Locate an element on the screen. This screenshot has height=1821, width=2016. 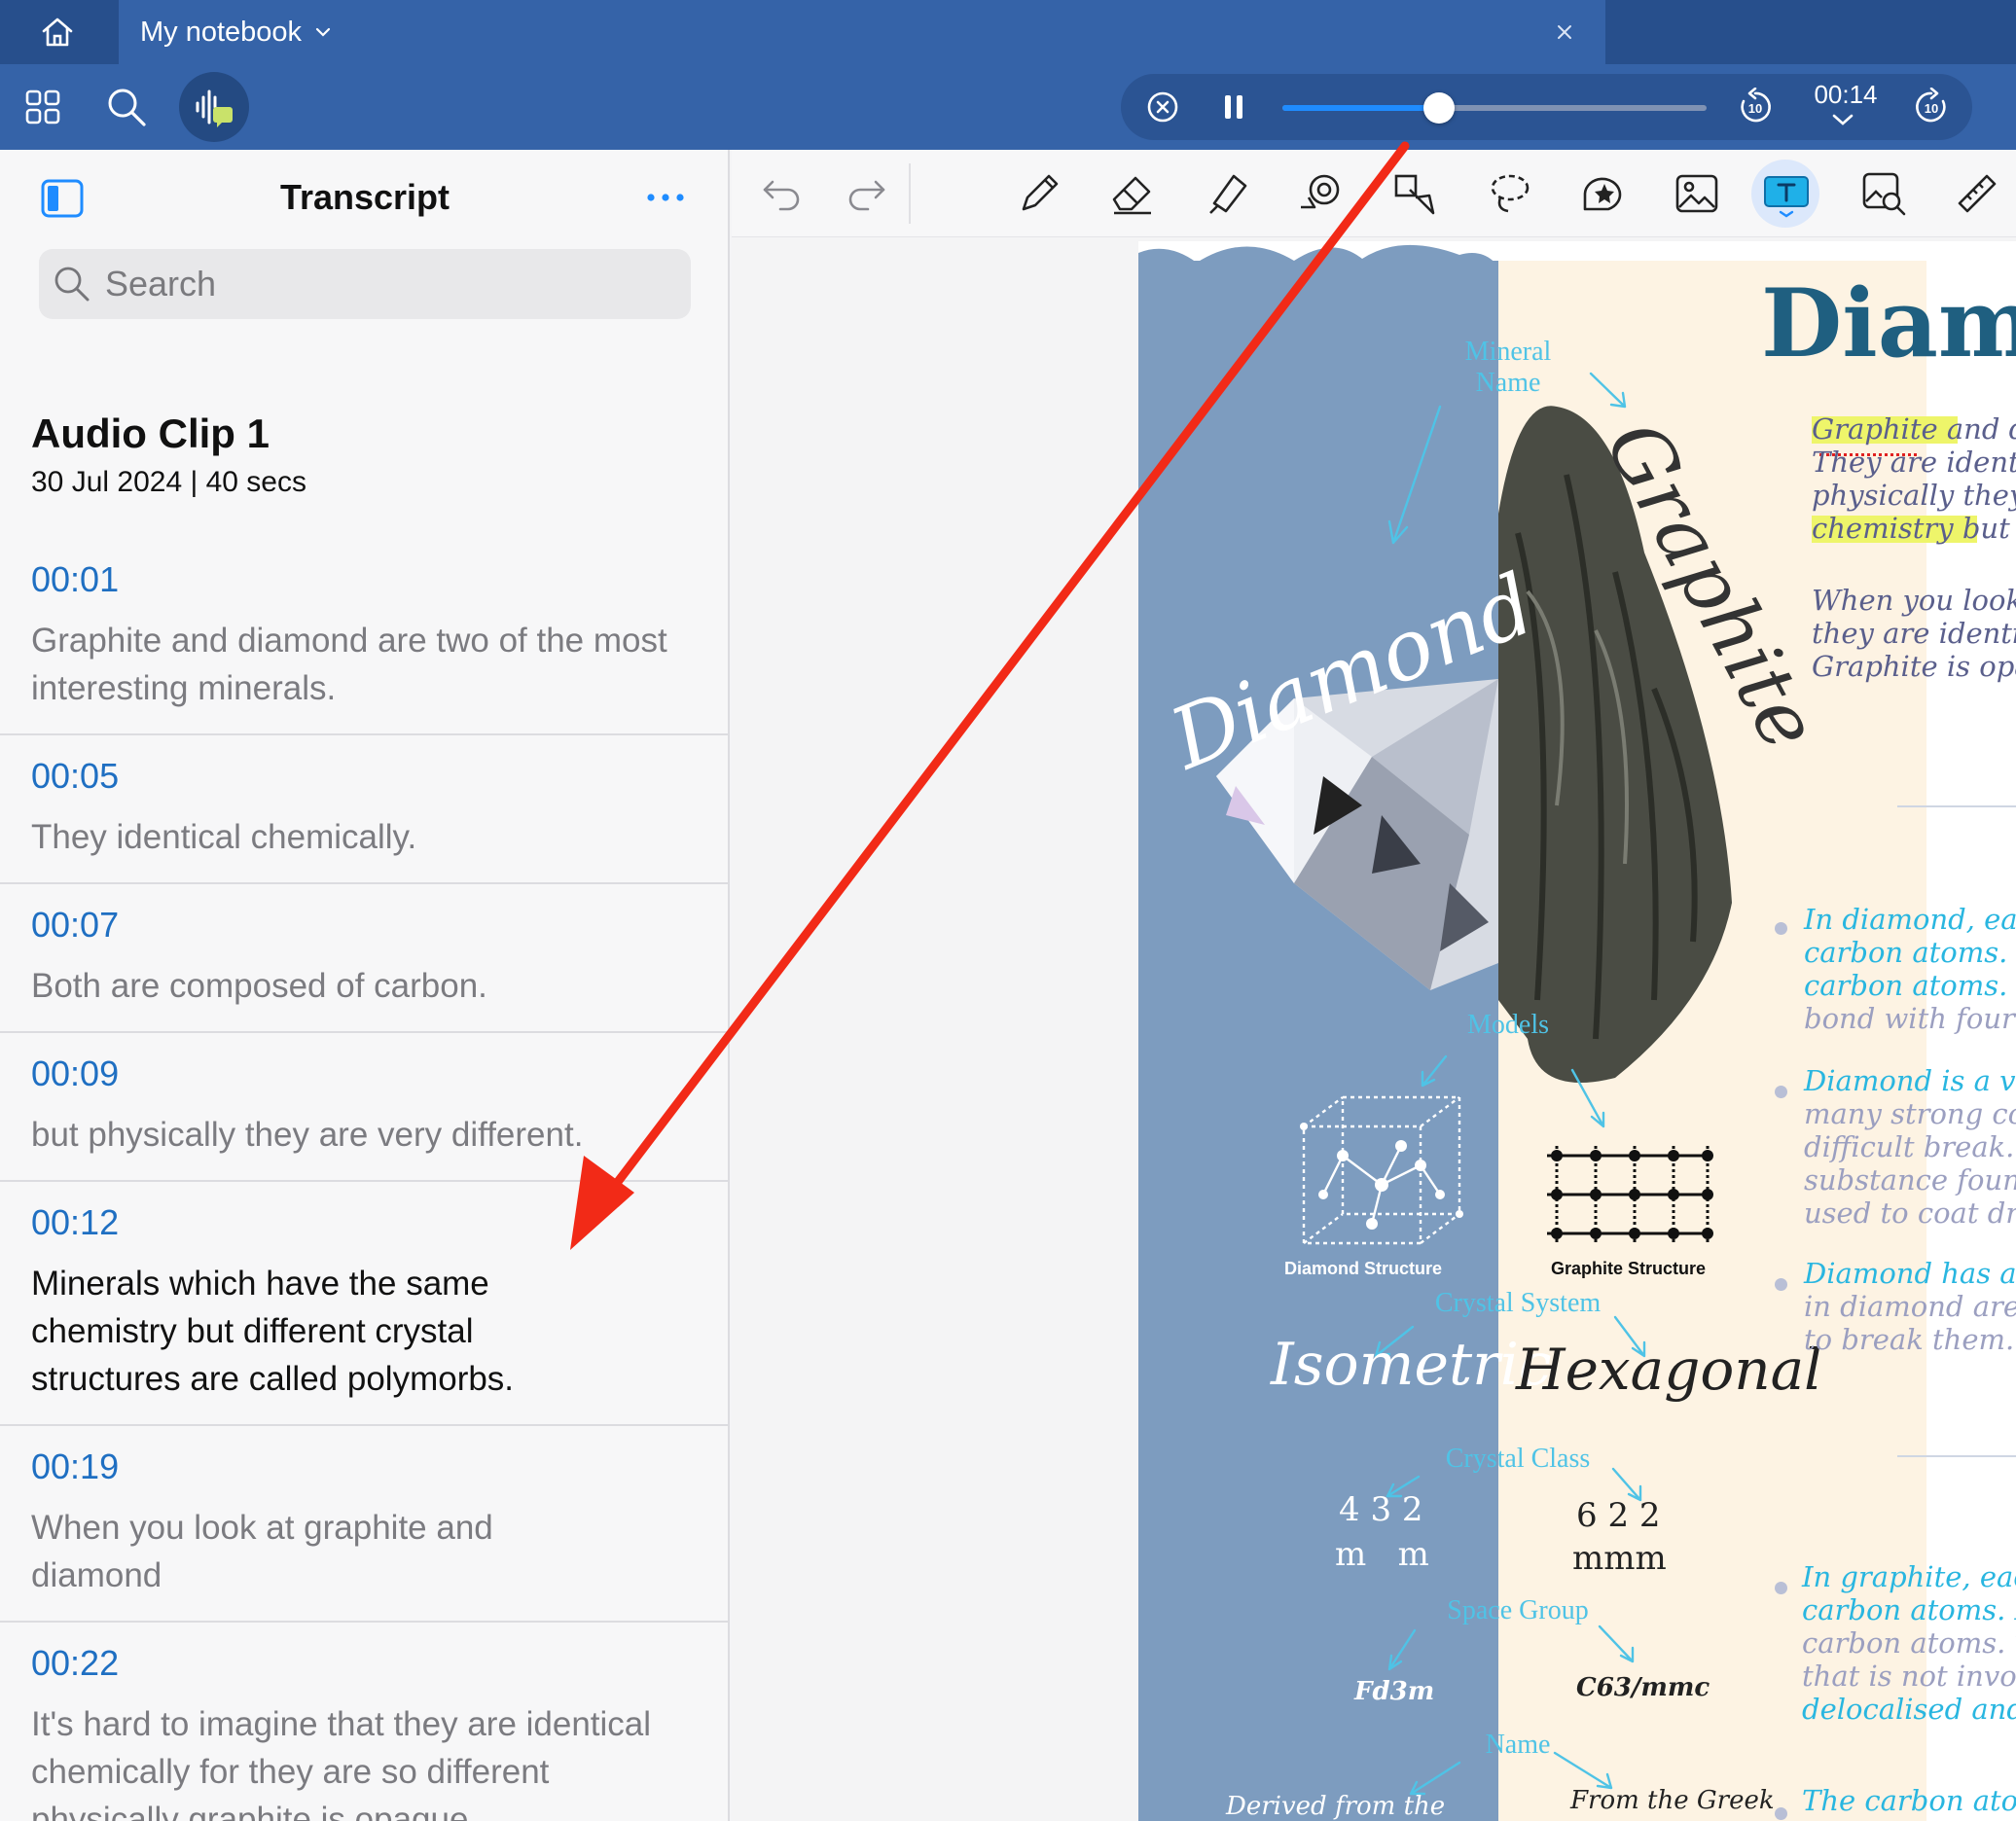
note-line: Graphite and d is located at coordinates (1914, 429).